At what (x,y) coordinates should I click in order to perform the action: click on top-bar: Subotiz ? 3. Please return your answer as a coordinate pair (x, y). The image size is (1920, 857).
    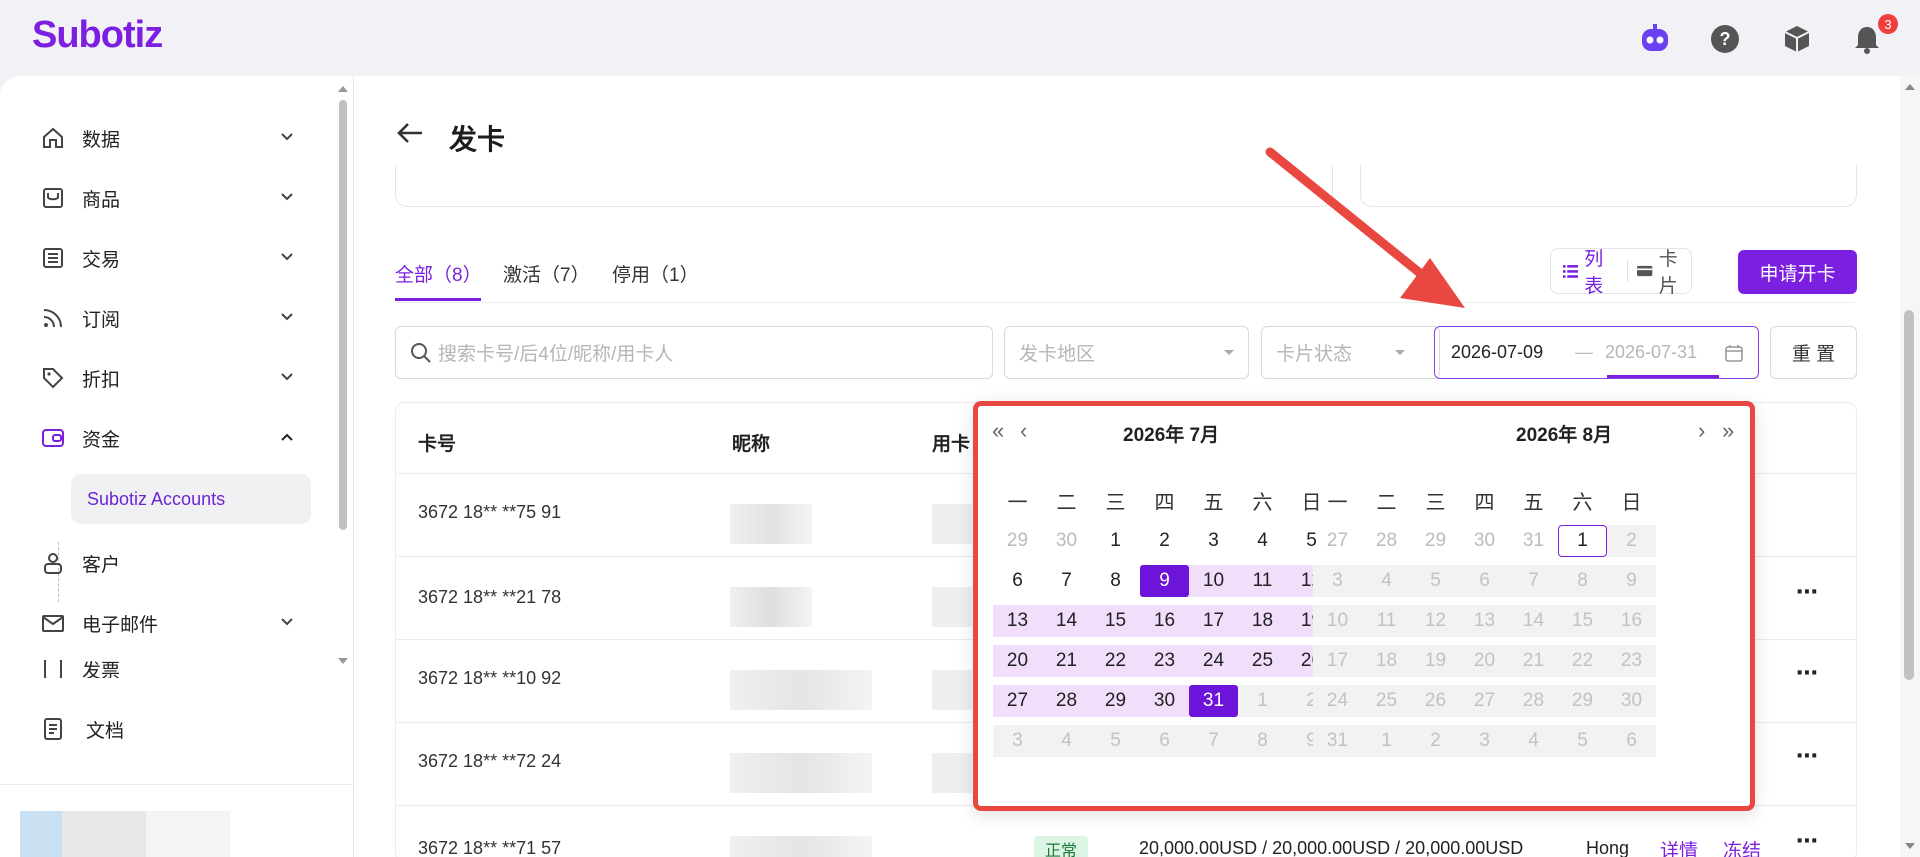
    Looking at the image, I should click on (960, 38).